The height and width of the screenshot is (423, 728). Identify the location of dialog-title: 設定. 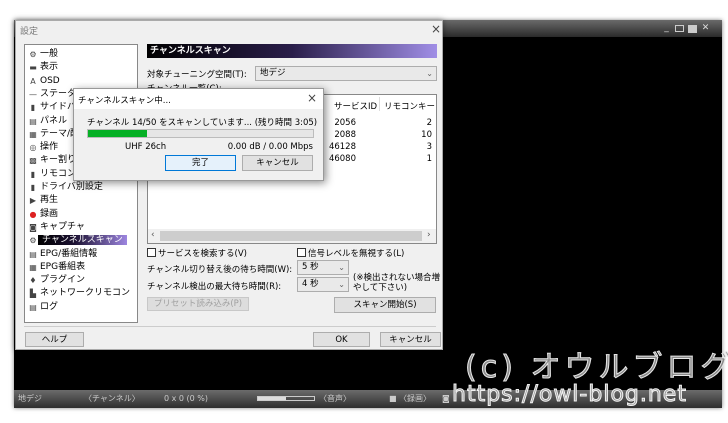
(29, 32).